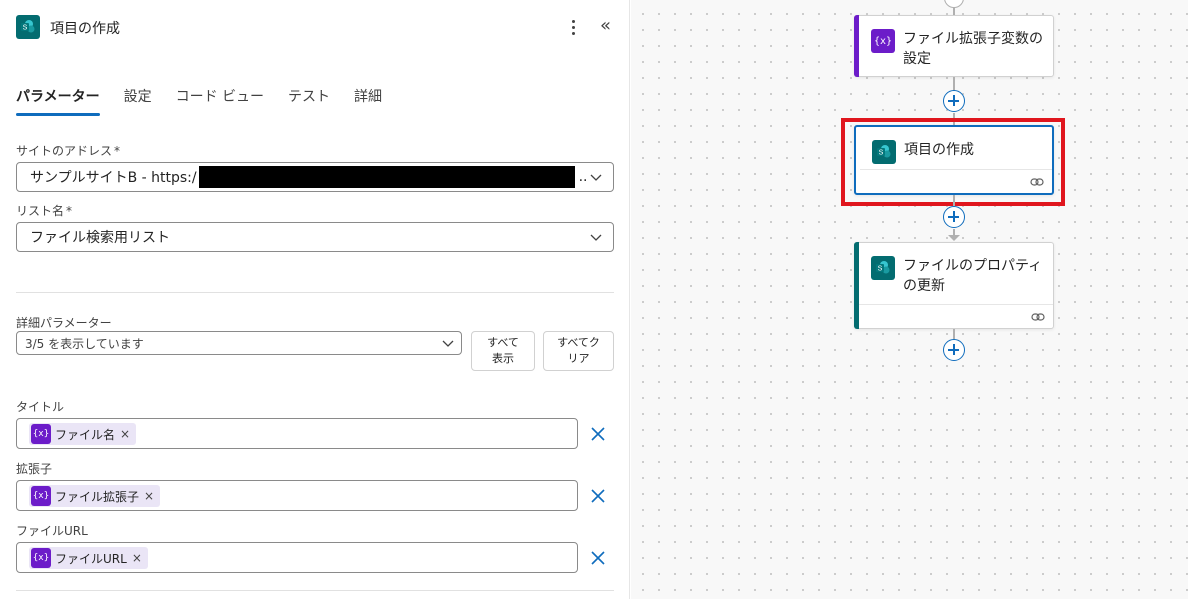 The image size is (1188, 599). I want to click on advanced-params-value: 3/5 を表示しています, so click(84, 343).